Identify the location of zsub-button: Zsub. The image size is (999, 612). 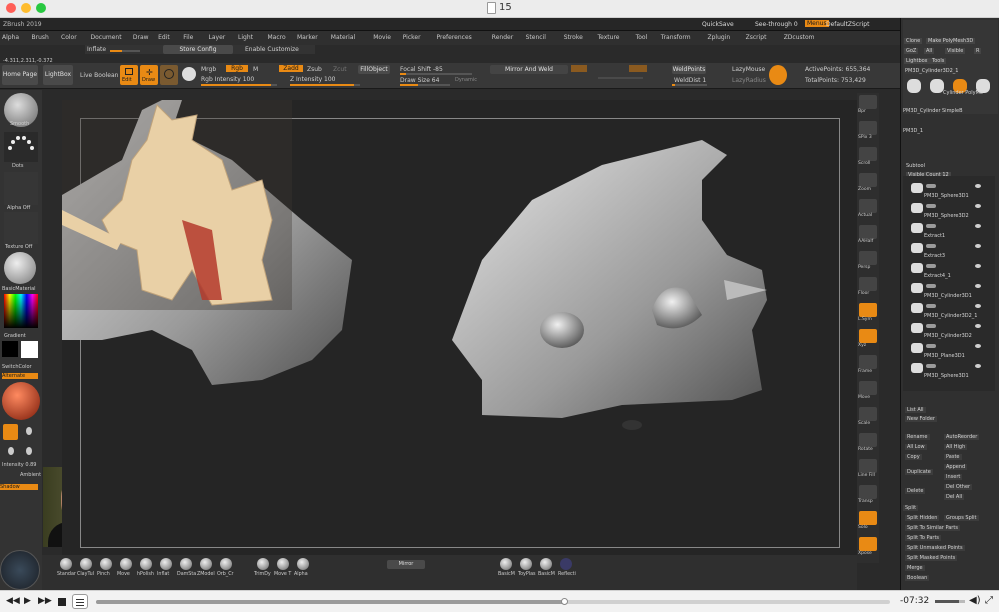
(314, 69).